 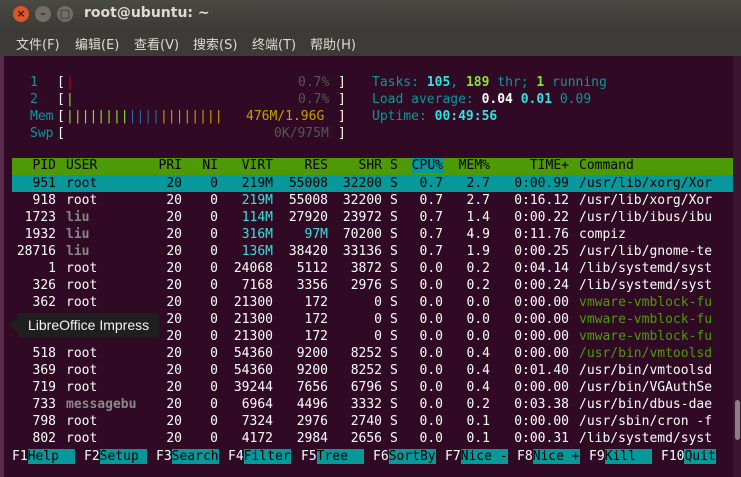 I want to click on fkey-f5: F5Tree, so click(x=332, y=456).